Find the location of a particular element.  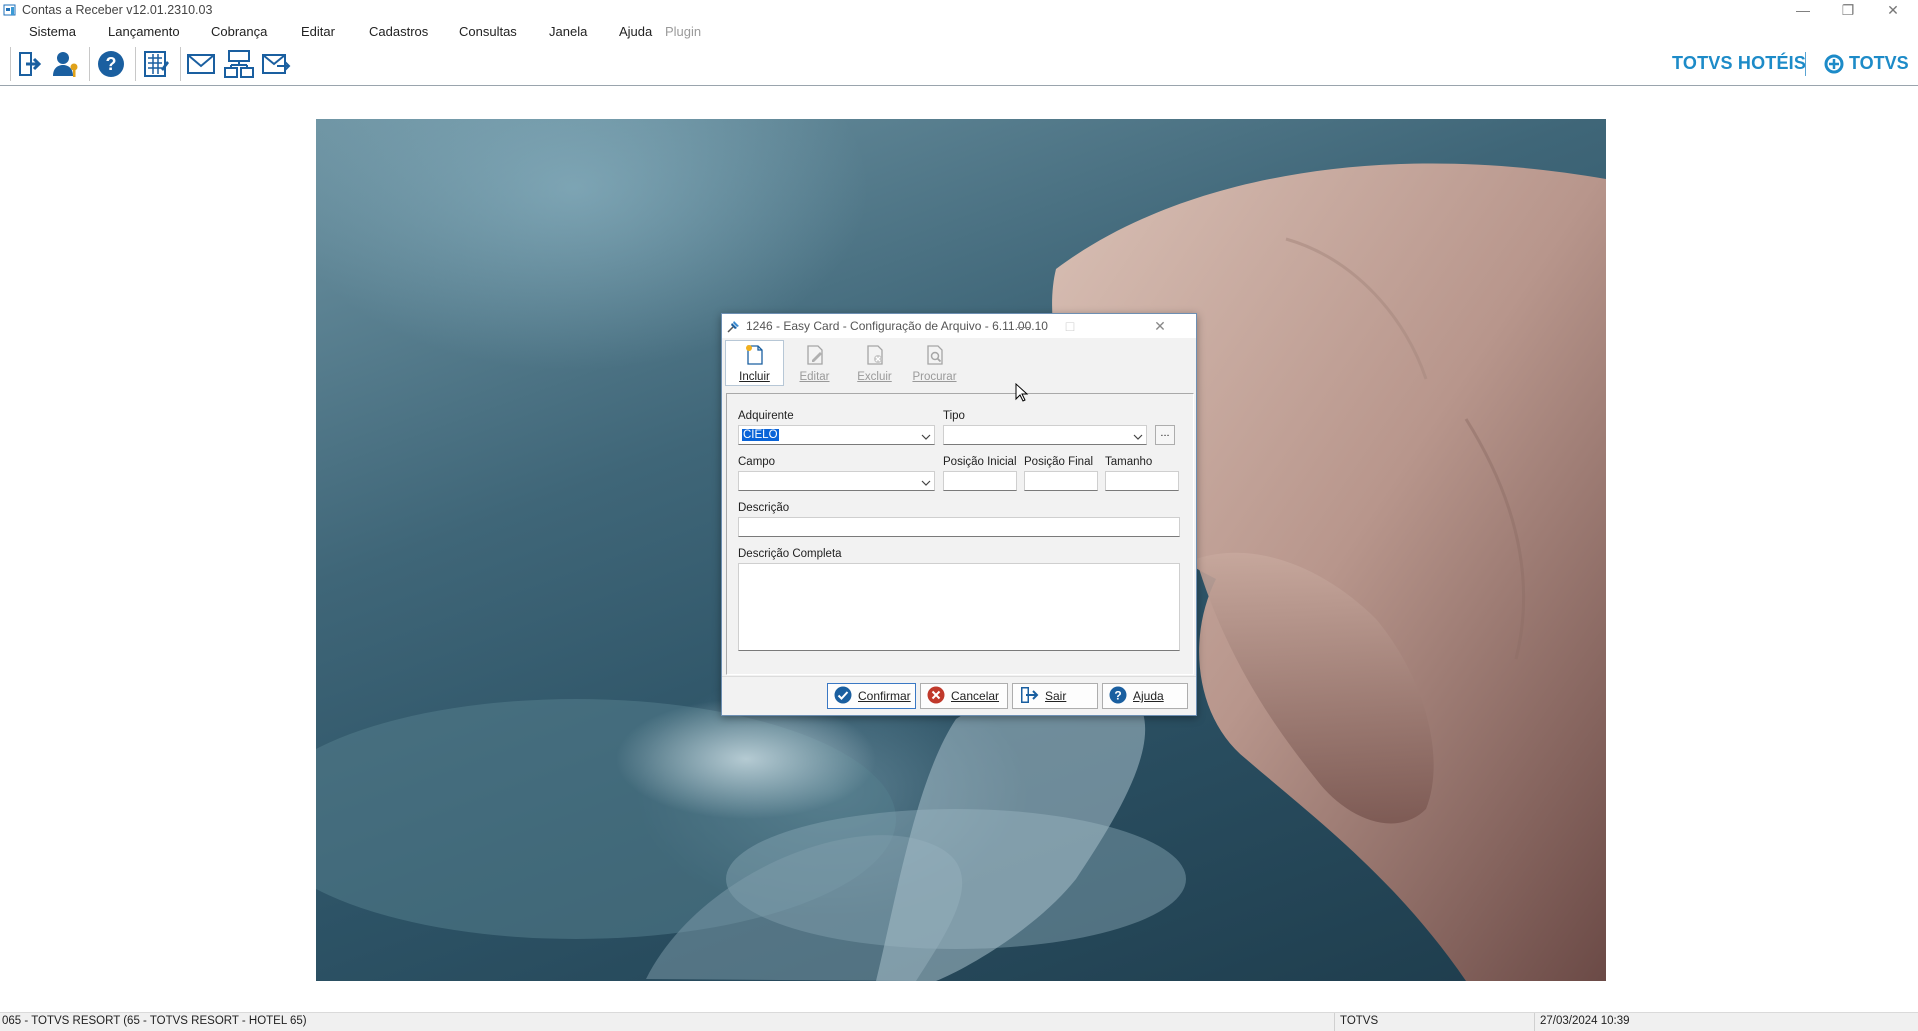

delete-document-icon is located at coordinates (875, 356).